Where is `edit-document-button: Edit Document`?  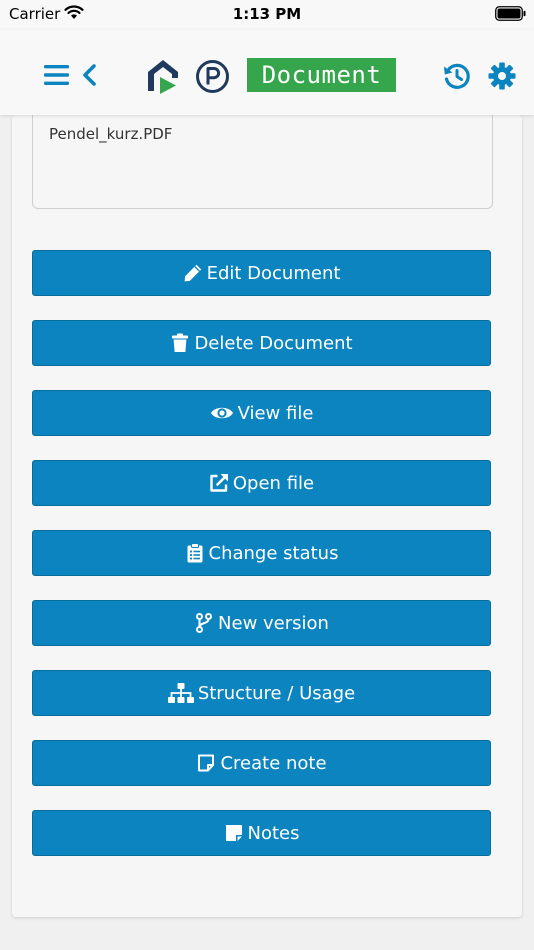
edit-document-button: Edit Document is located at coordinates (261, 273).